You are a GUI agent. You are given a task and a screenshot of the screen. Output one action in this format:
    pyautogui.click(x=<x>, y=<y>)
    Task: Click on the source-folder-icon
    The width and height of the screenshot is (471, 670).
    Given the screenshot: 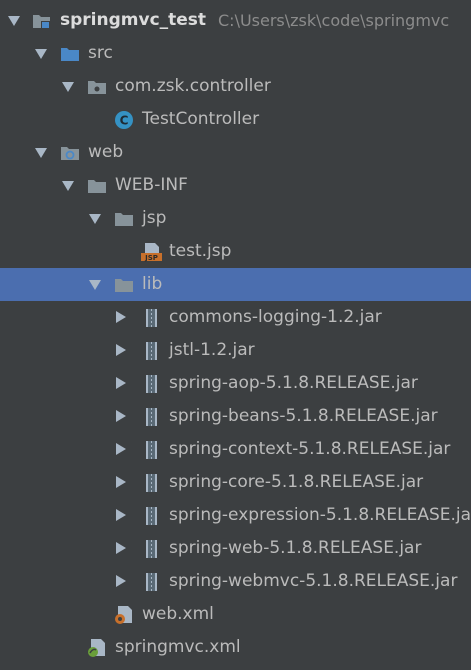 What is the action you would take?
    pyautogui.click(x=70, y=54)
    